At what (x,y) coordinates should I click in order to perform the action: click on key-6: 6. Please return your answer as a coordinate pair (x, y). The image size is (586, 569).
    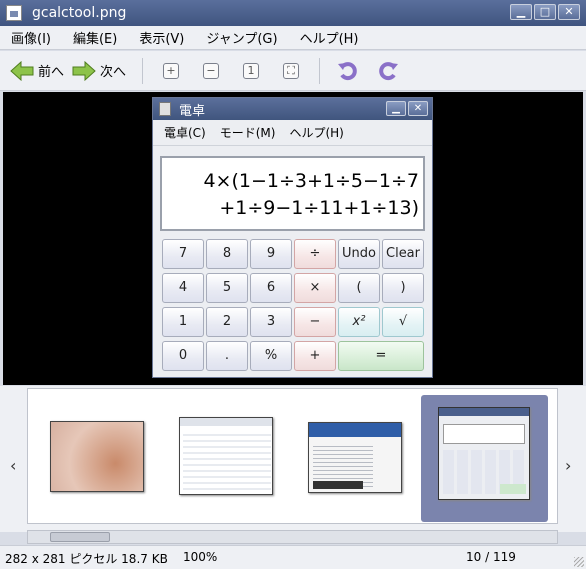
    Looking at the image, I should click on (271, 288).